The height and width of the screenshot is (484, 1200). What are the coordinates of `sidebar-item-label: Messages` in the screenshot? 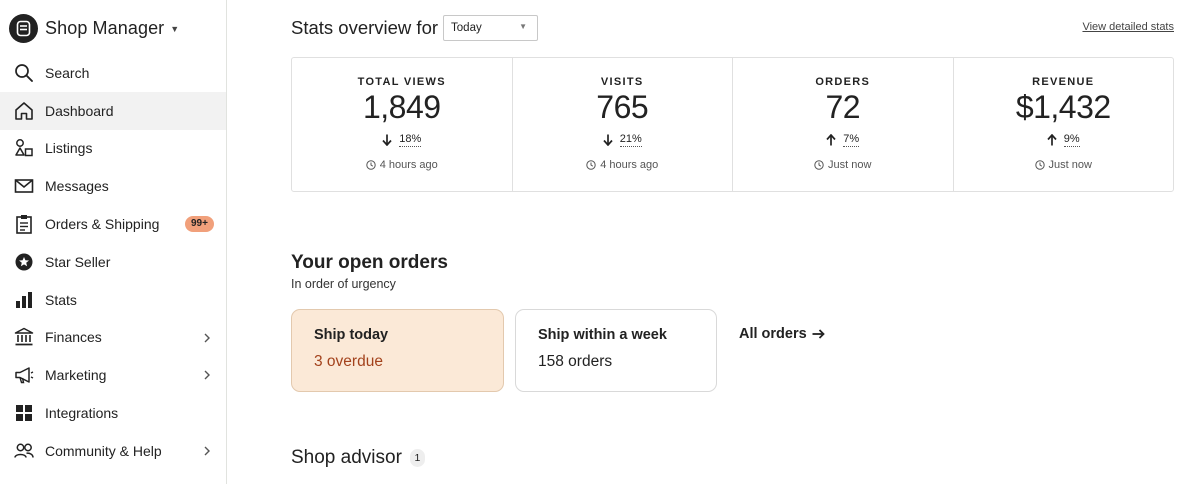 It's located at (77, 186).